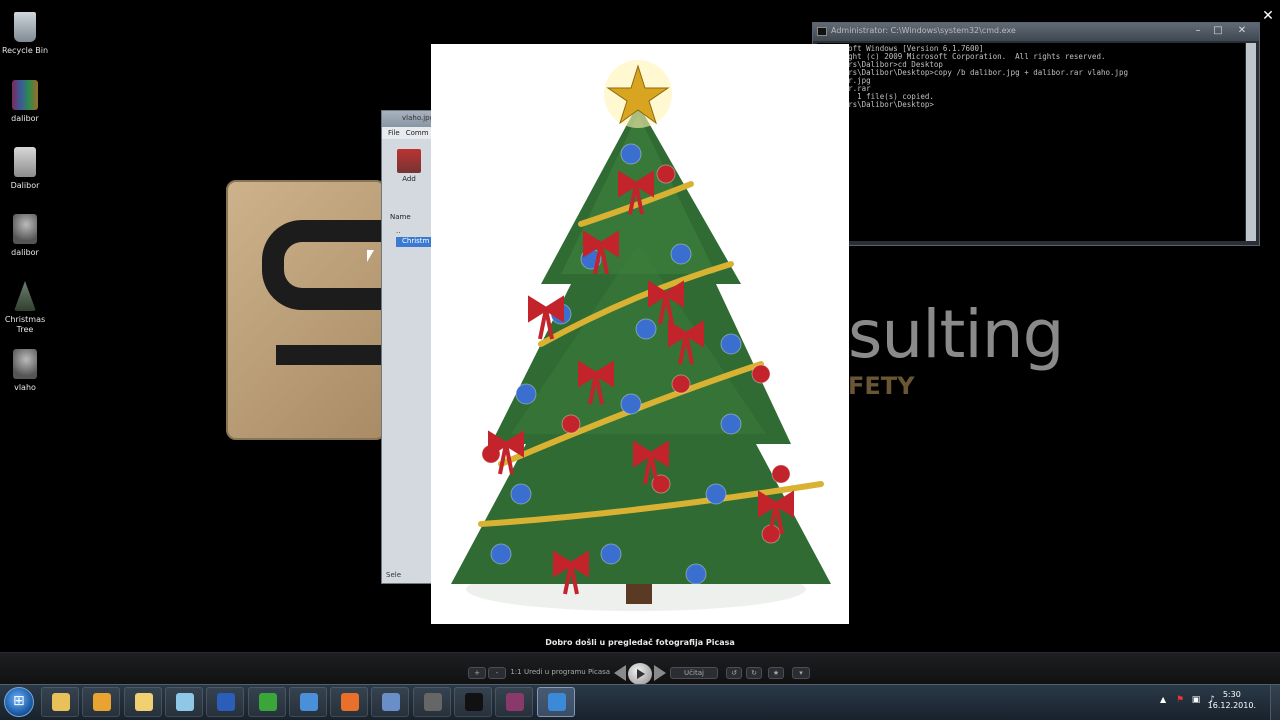 The width and height of the screenshot is (1280, 720). What do you see at coordinates (400, 217) in the screenshot?
I see `column-header-name: Name` at bounding box center [400, 217].